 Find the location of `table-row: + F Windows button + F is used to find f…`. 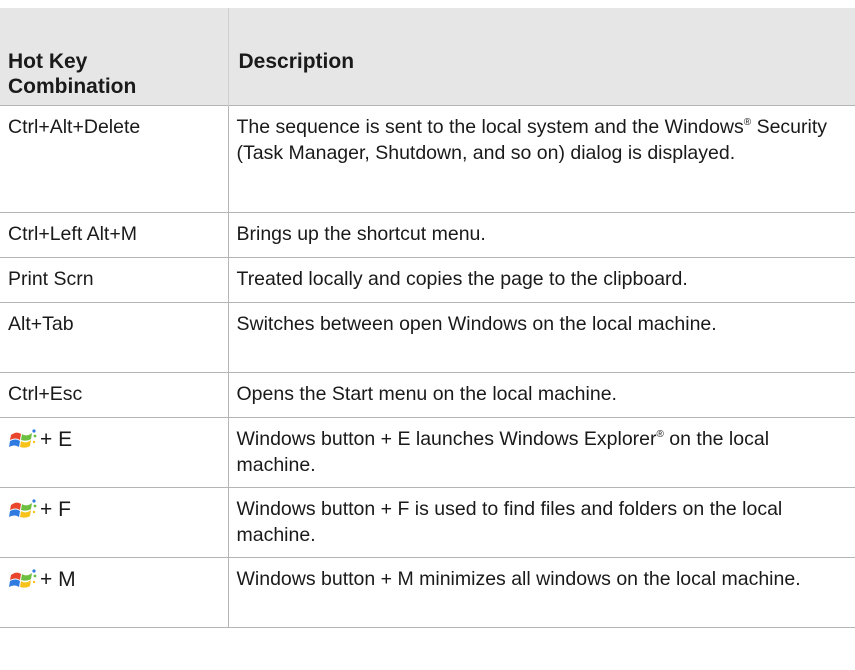

table-row: + F Windows button + F is used to find f… is located at coordinates (427, 522).